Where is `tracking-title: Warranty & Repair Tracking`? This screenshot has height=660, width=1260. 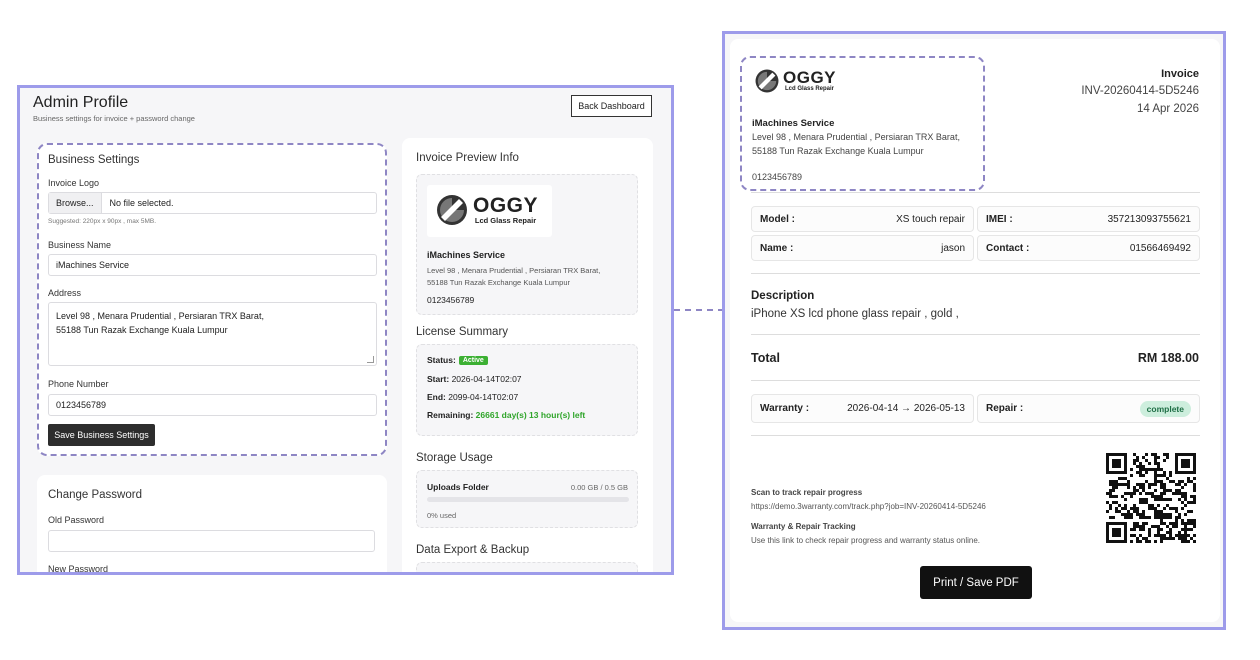 tracking-title: Warranty & Repair Tracking is located at coordinates (803, 526).